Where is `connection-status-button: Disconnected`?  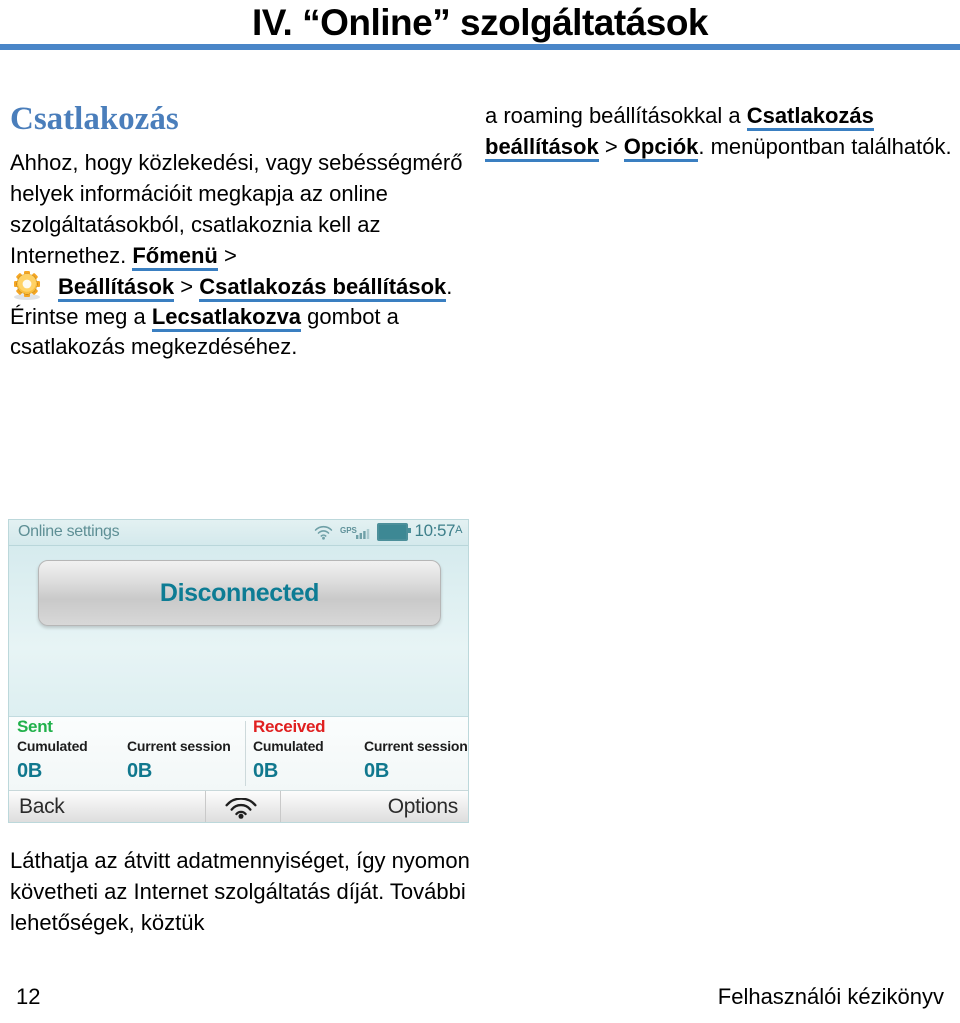 connection-status-button: Disconnected is located at coordinates (239, 593).